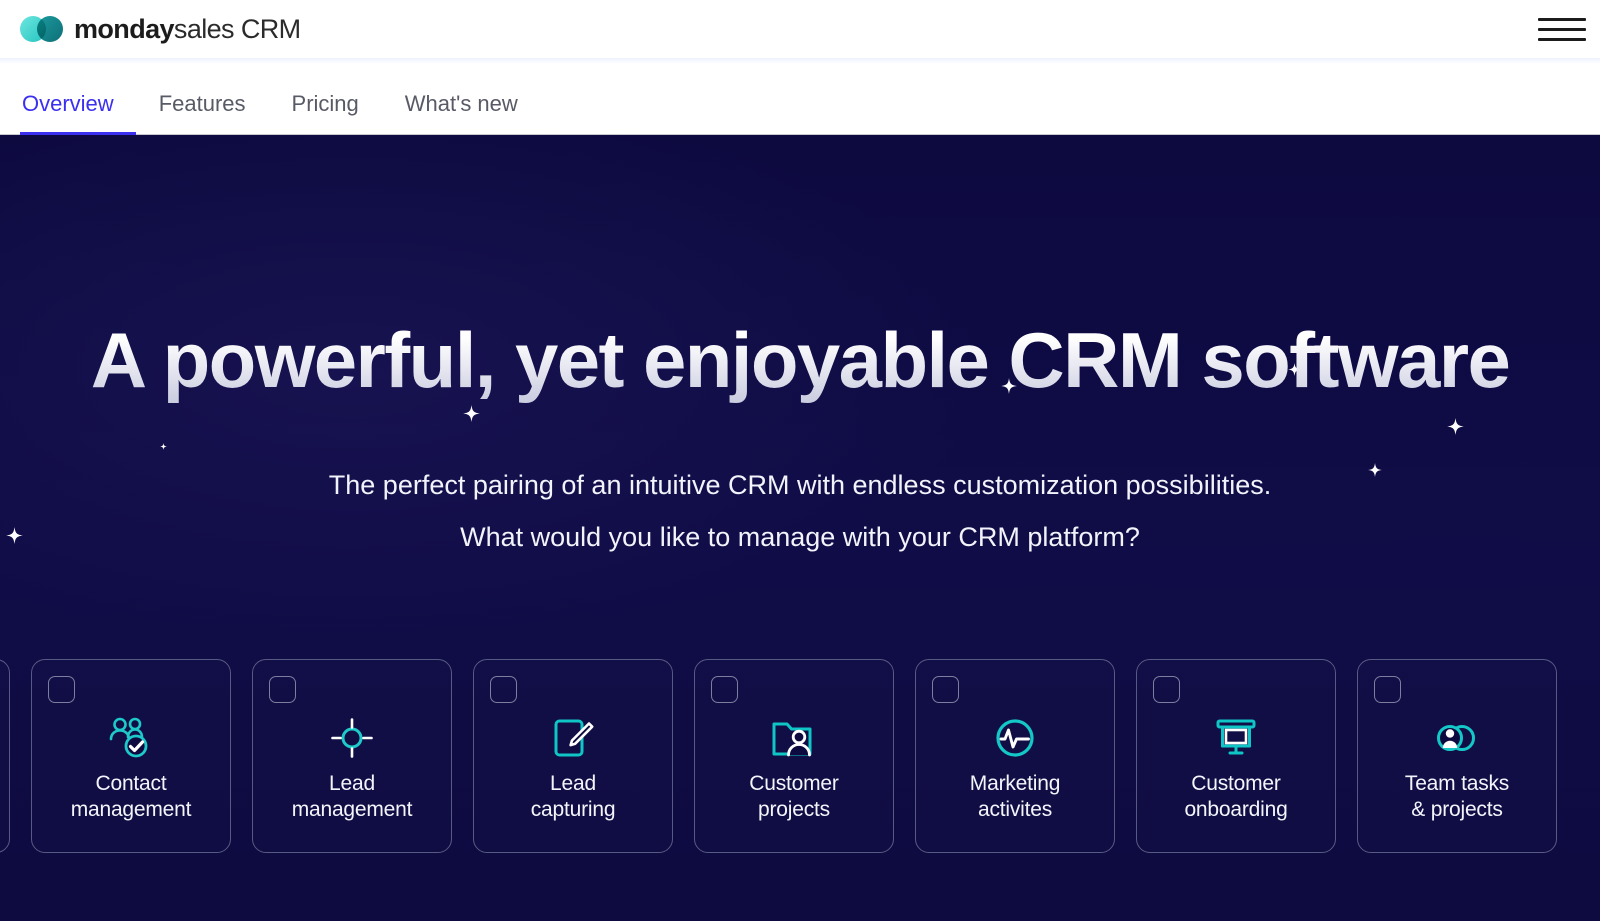 The width and height of the screenshot is (1600, 921). I want to click on tab-features: Features, so click(202, 112).